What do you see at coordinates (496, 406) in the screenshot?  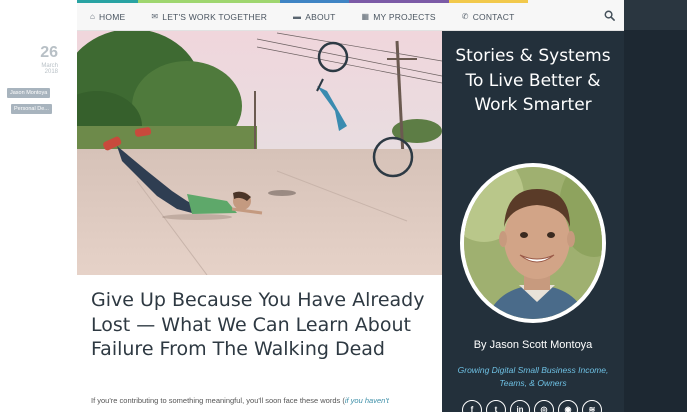 I see `twitter-icon: t` at bounding box center [496, 406].